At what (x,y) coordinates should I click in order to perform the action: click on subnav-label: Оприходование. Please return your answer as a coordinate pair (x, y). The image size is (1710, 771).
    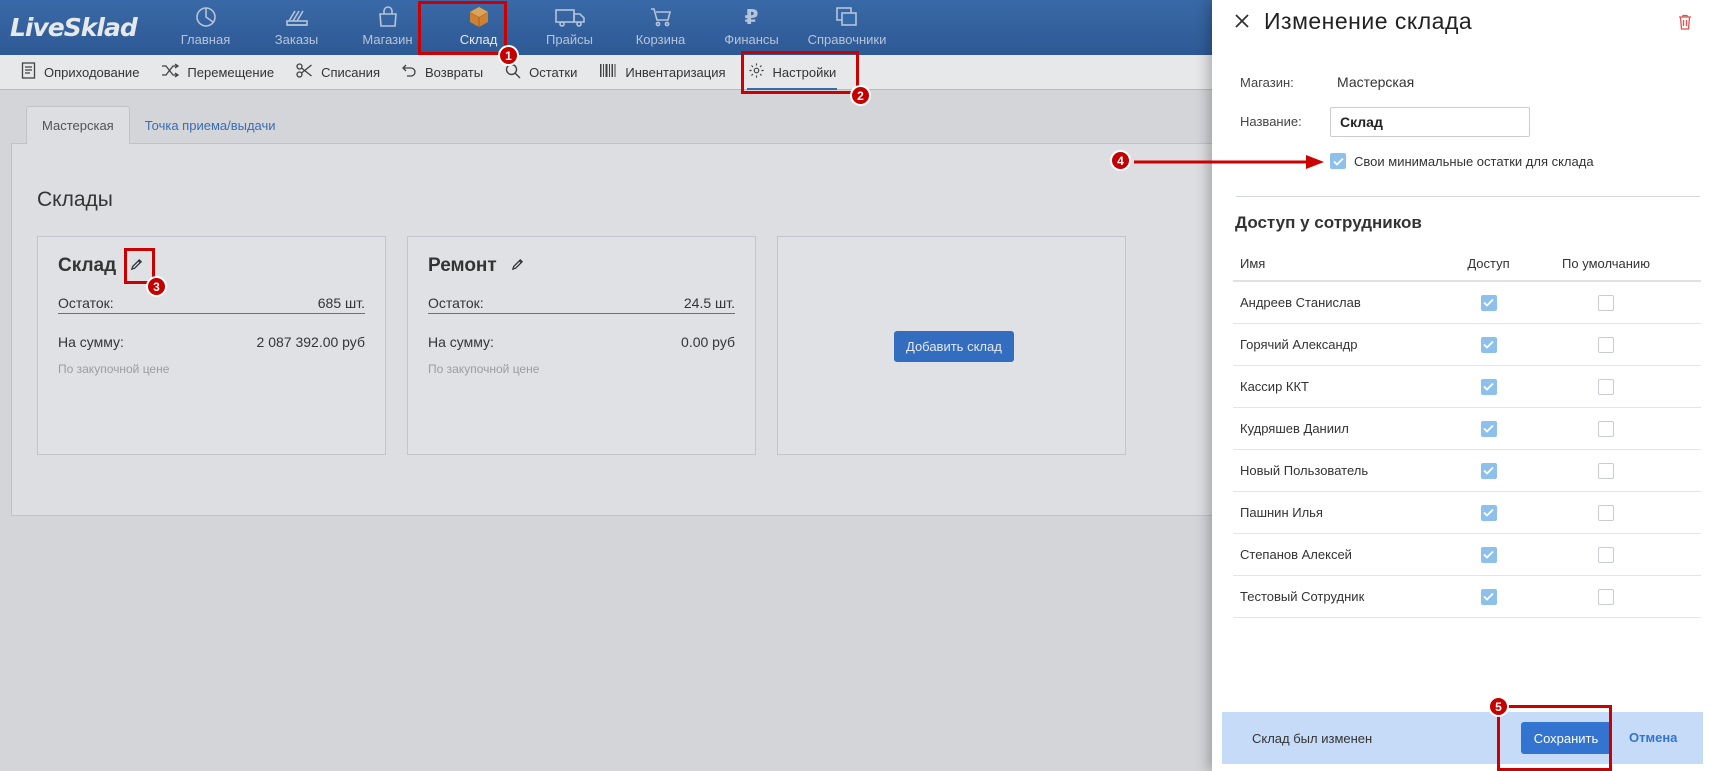
    Looking at the image, I should click on (92, 72).